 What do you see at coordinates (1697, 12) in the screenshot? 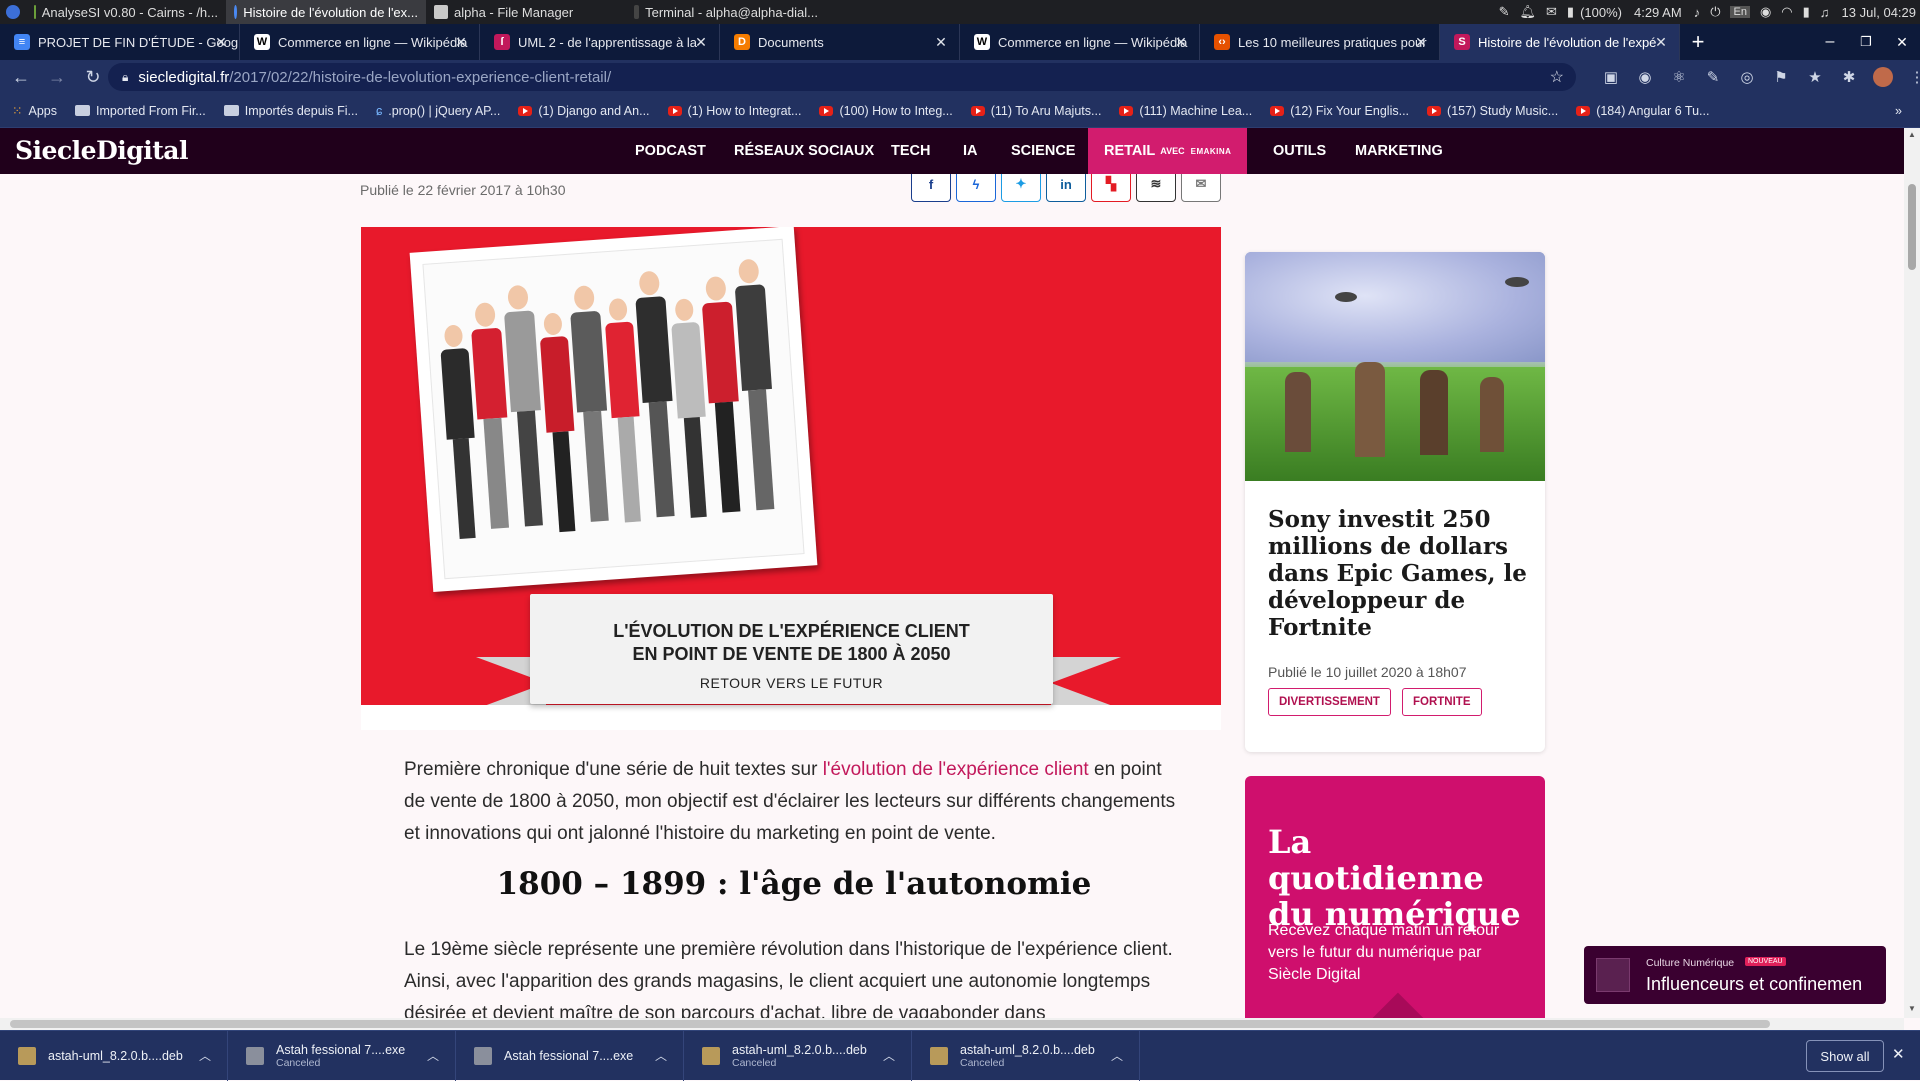
I see `volume-icon: ♪` at bounding box center [1697, 12].